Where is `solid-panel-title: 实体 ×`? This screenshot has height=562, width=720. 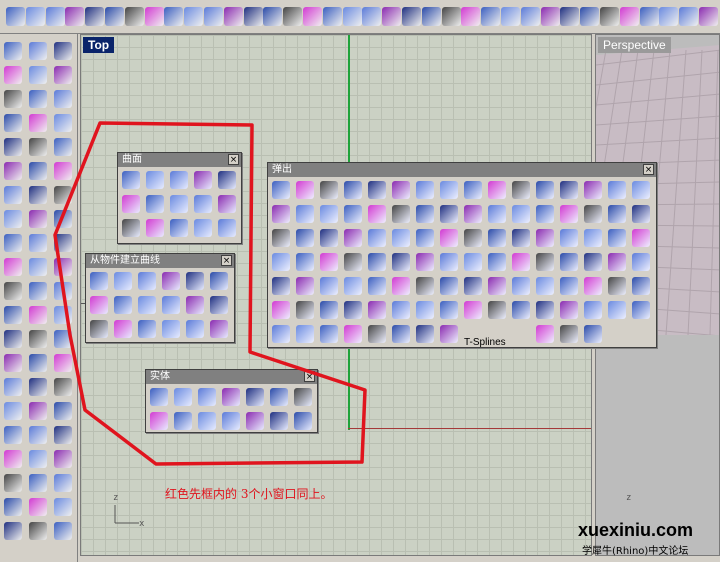
solid-panel-title: 实体 × is located at coordinates (231, 377).